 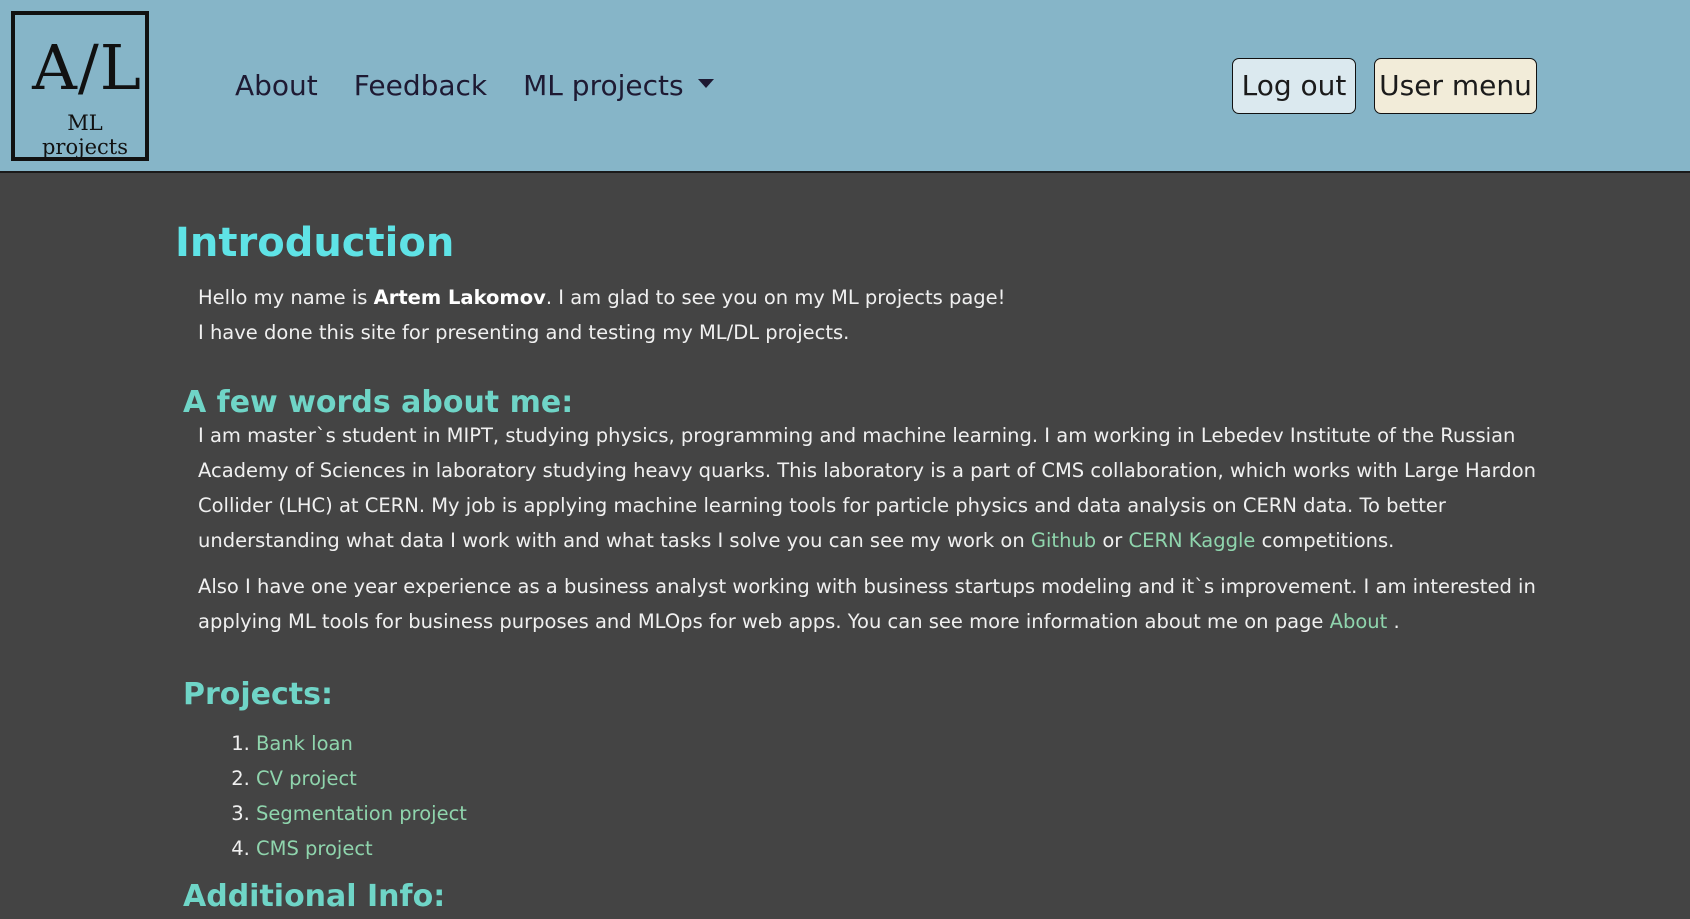 What do you see at coordinates (603, 85) in the screenshot?
I see `nav-ml-projects-label: ML projects` at bounding box center [603, 85].